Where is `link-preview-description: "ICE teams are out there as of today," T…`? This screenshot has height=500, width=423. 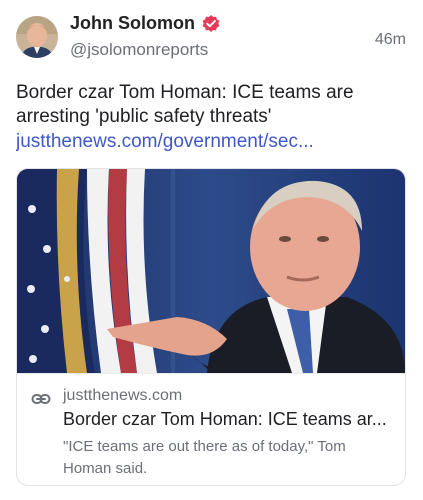 link-preview-description: "ICE teams are out there as of today," T… is located at coordinates (204, 457).